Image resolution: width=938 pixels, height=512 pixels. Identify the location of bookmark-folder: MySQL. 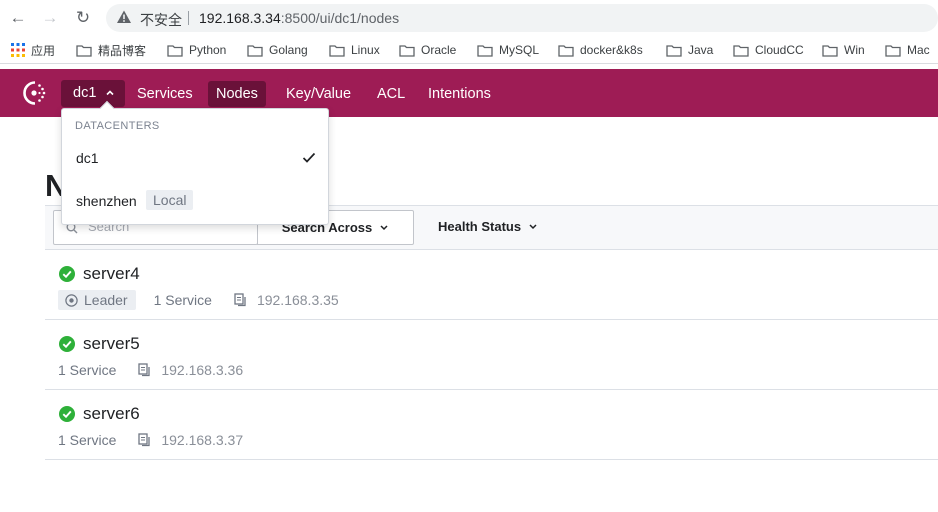
(508, 50).